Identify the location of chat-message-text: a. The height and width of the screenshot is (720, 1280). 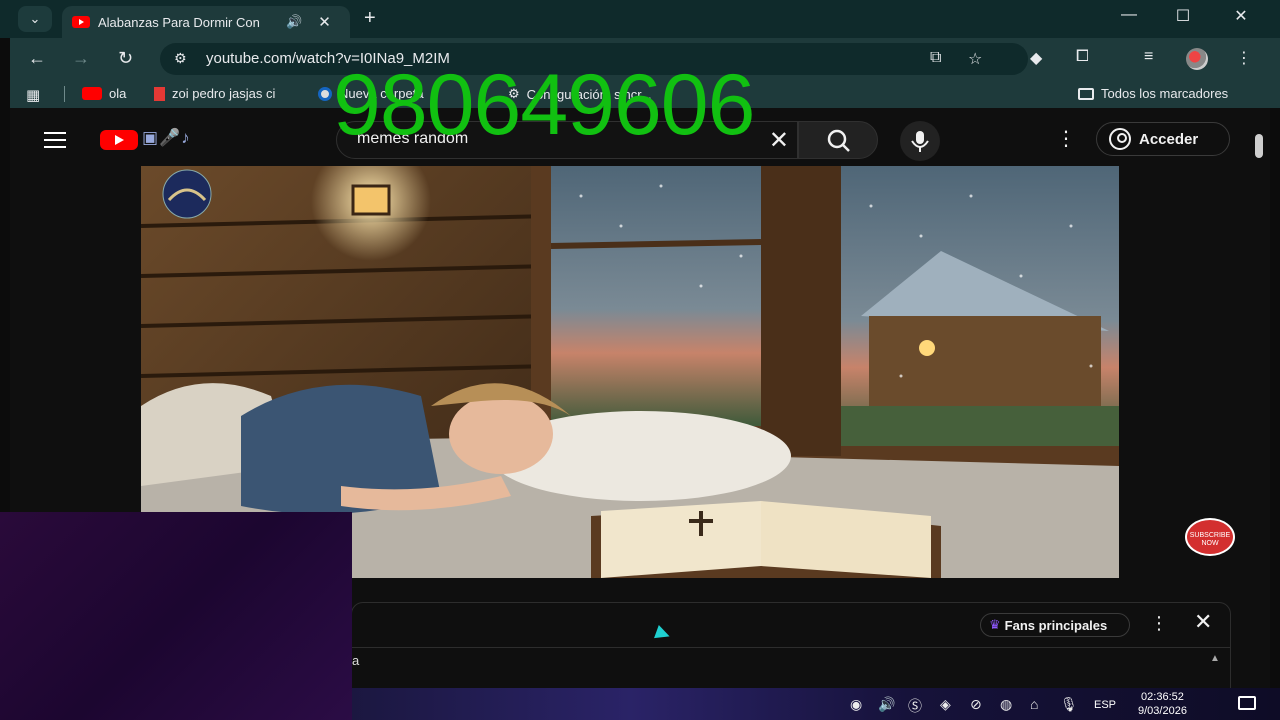
(356, 660).